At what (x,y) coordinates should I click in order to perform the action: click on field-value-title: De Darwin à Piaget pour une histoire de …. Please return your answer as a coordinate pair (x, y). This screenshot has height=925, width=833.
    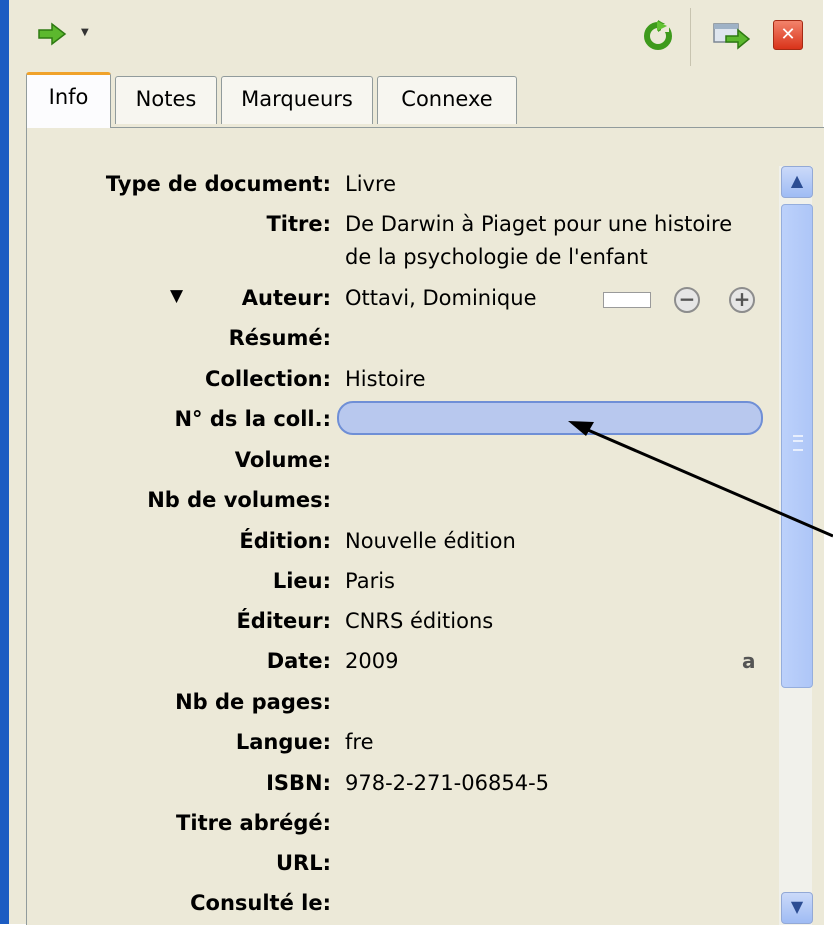
    Looking at the image, I should click on (555, 241).